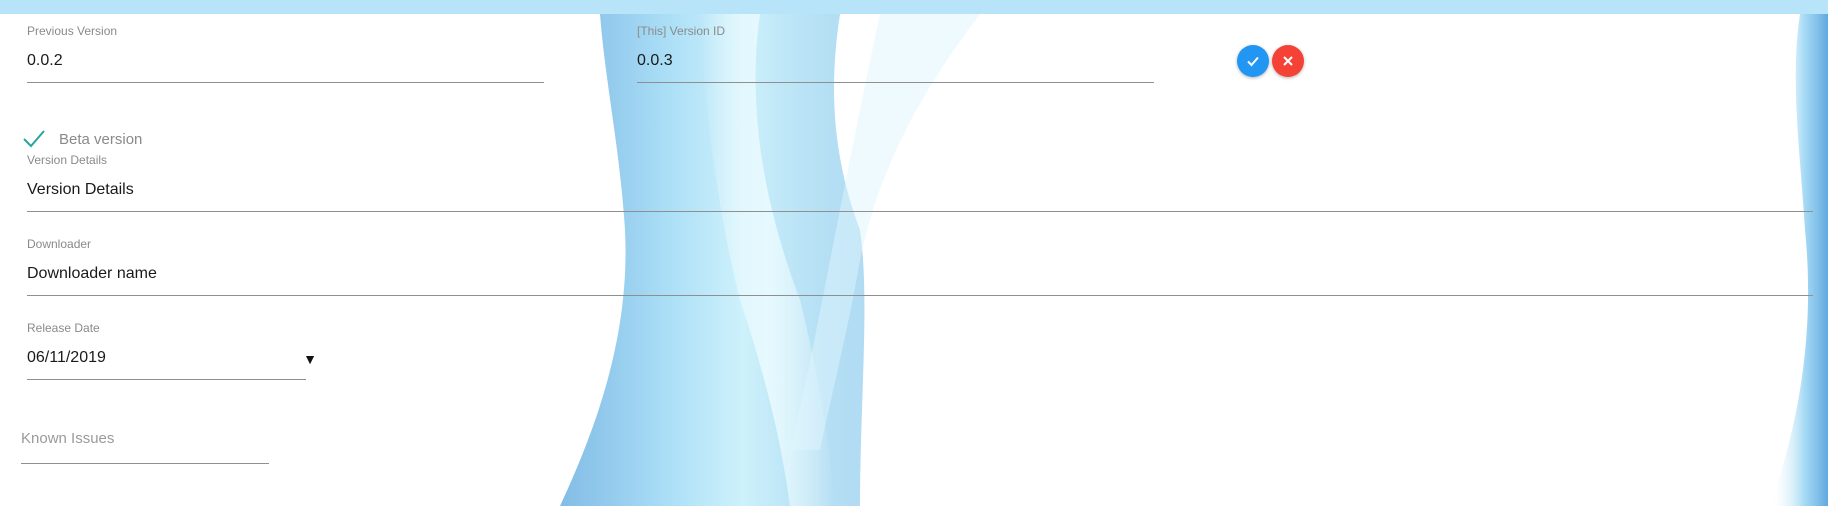 The image size is (1828, 506). I want to click on this-version-id-underline, so click(895, 82).